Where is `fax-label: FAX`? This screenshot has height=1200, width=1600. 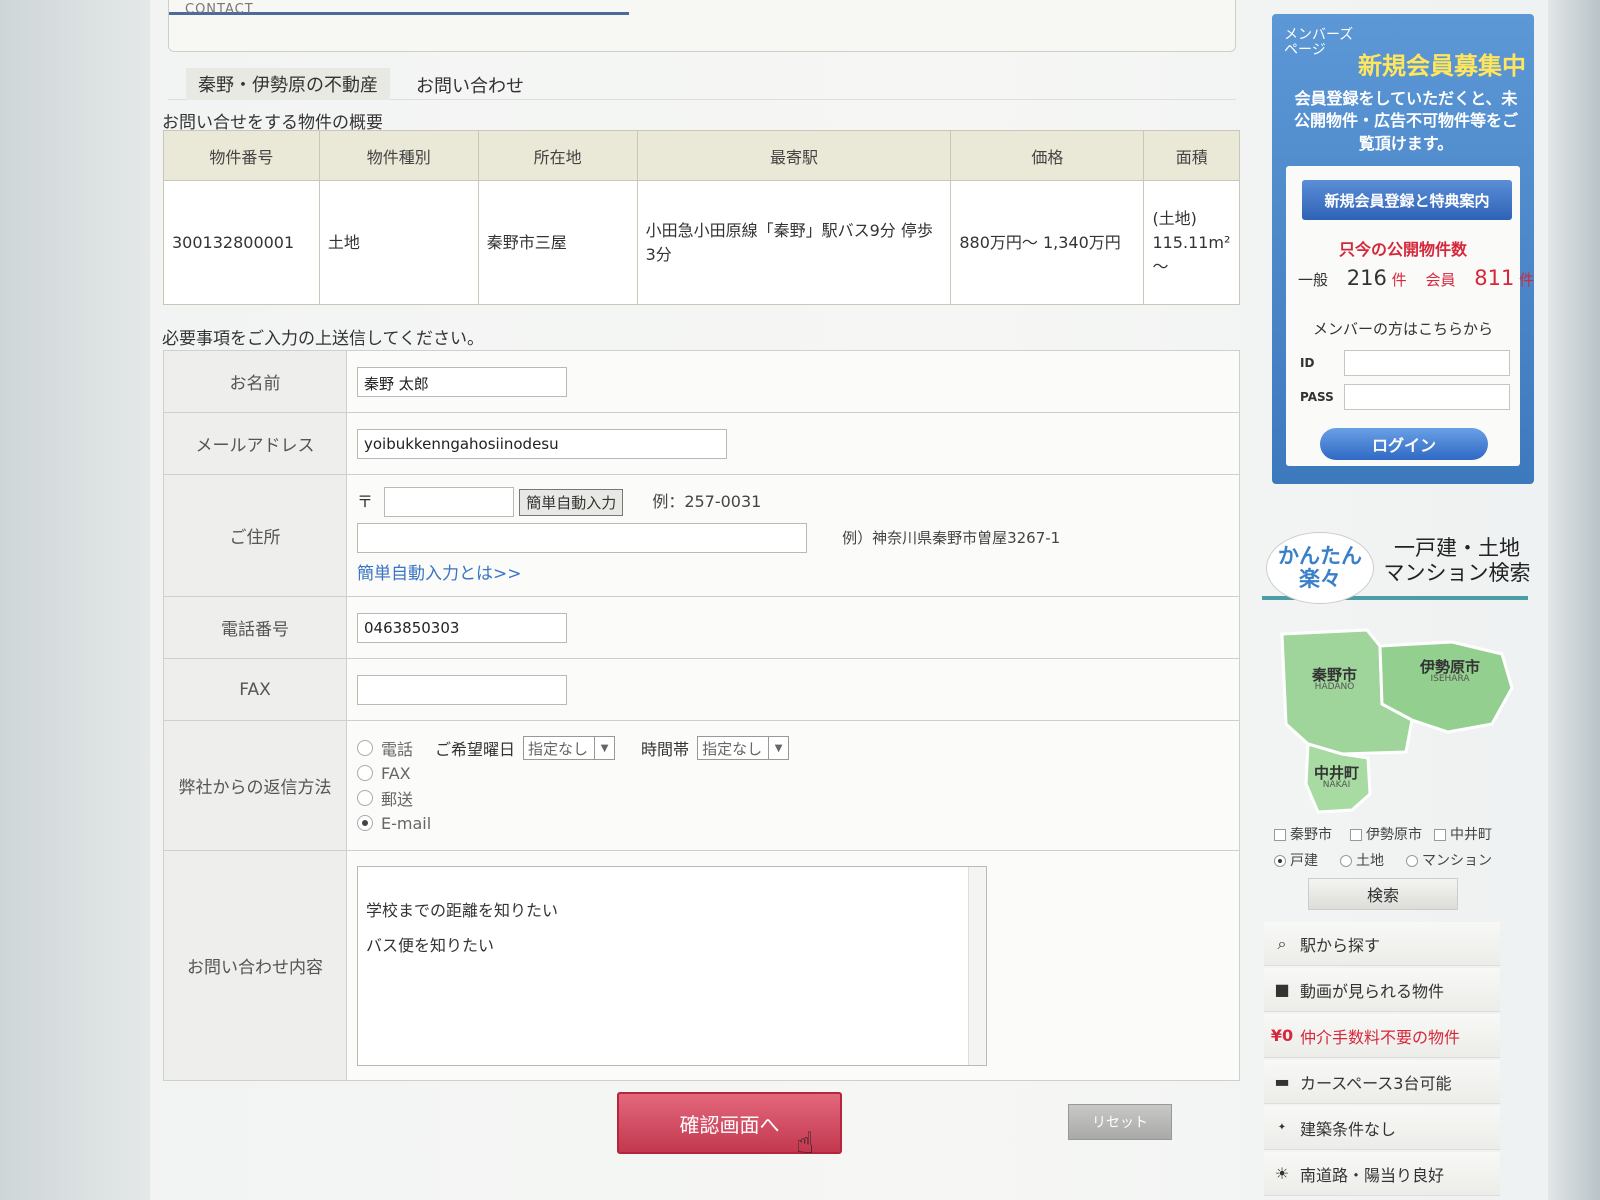 fax-label: FAX is located at coordinates (255, 689).